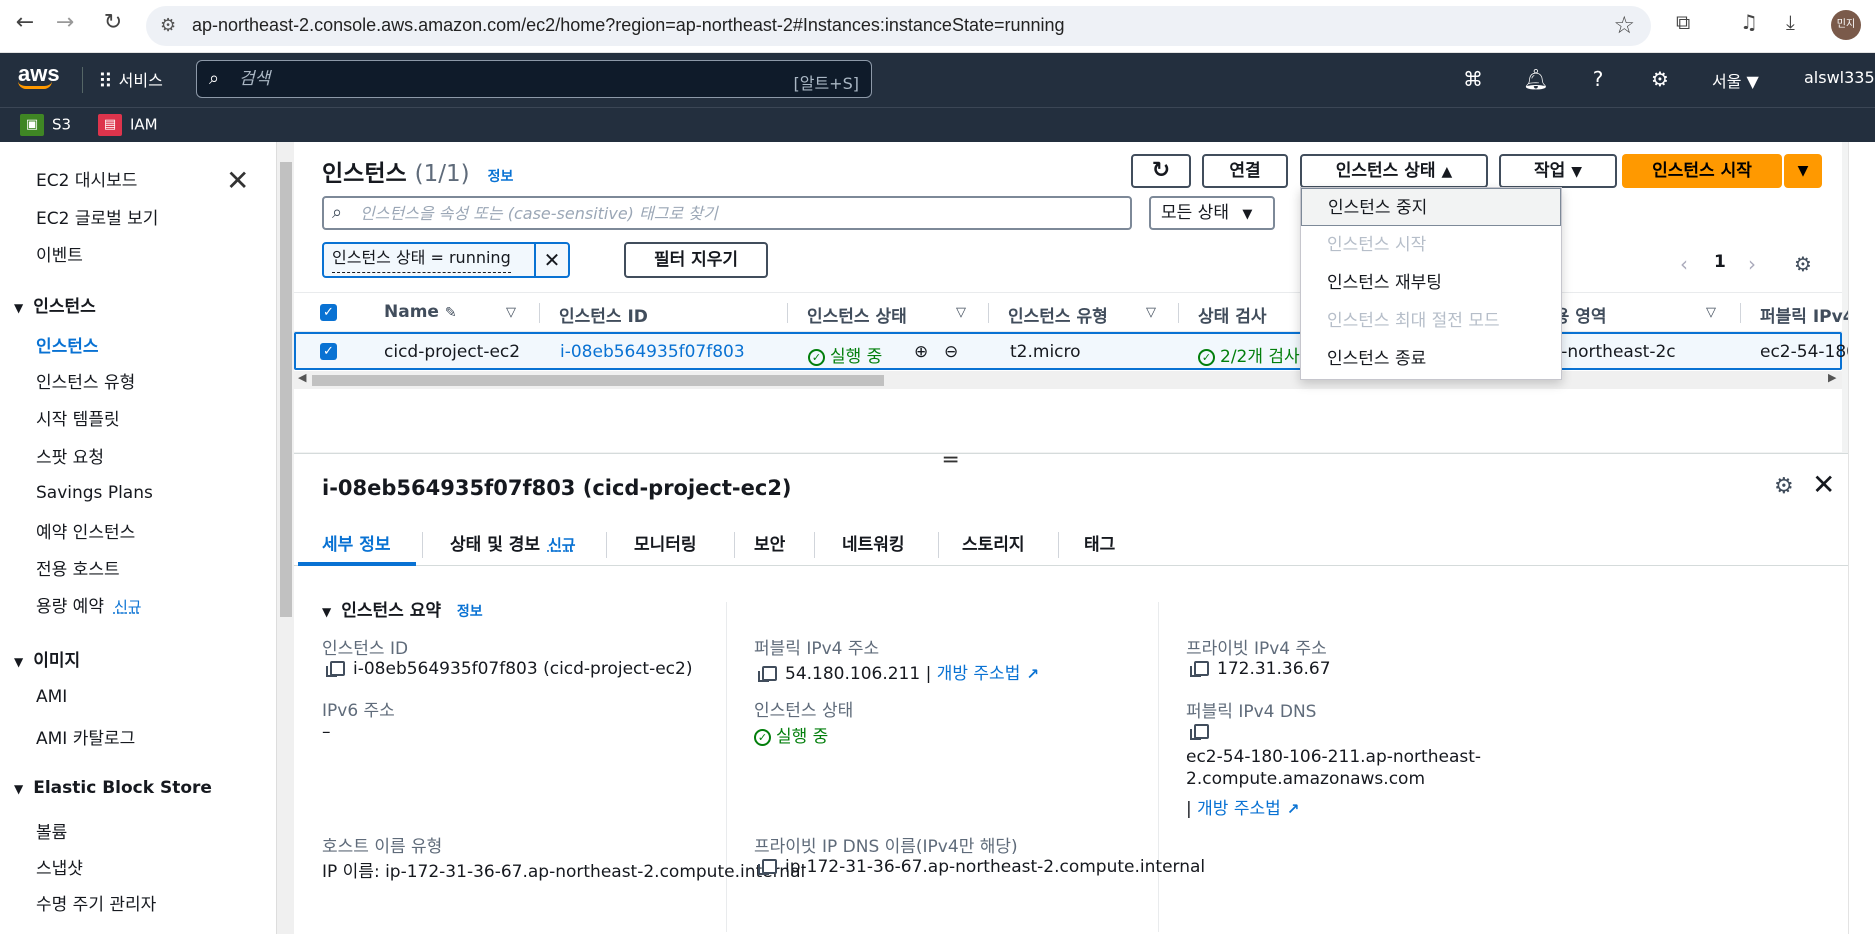 This screenshot has height=934, width=1875. Describe the element at coordinates (328, 312) in the screenshot. I see `select-all-checkbox: ✓` at that location.